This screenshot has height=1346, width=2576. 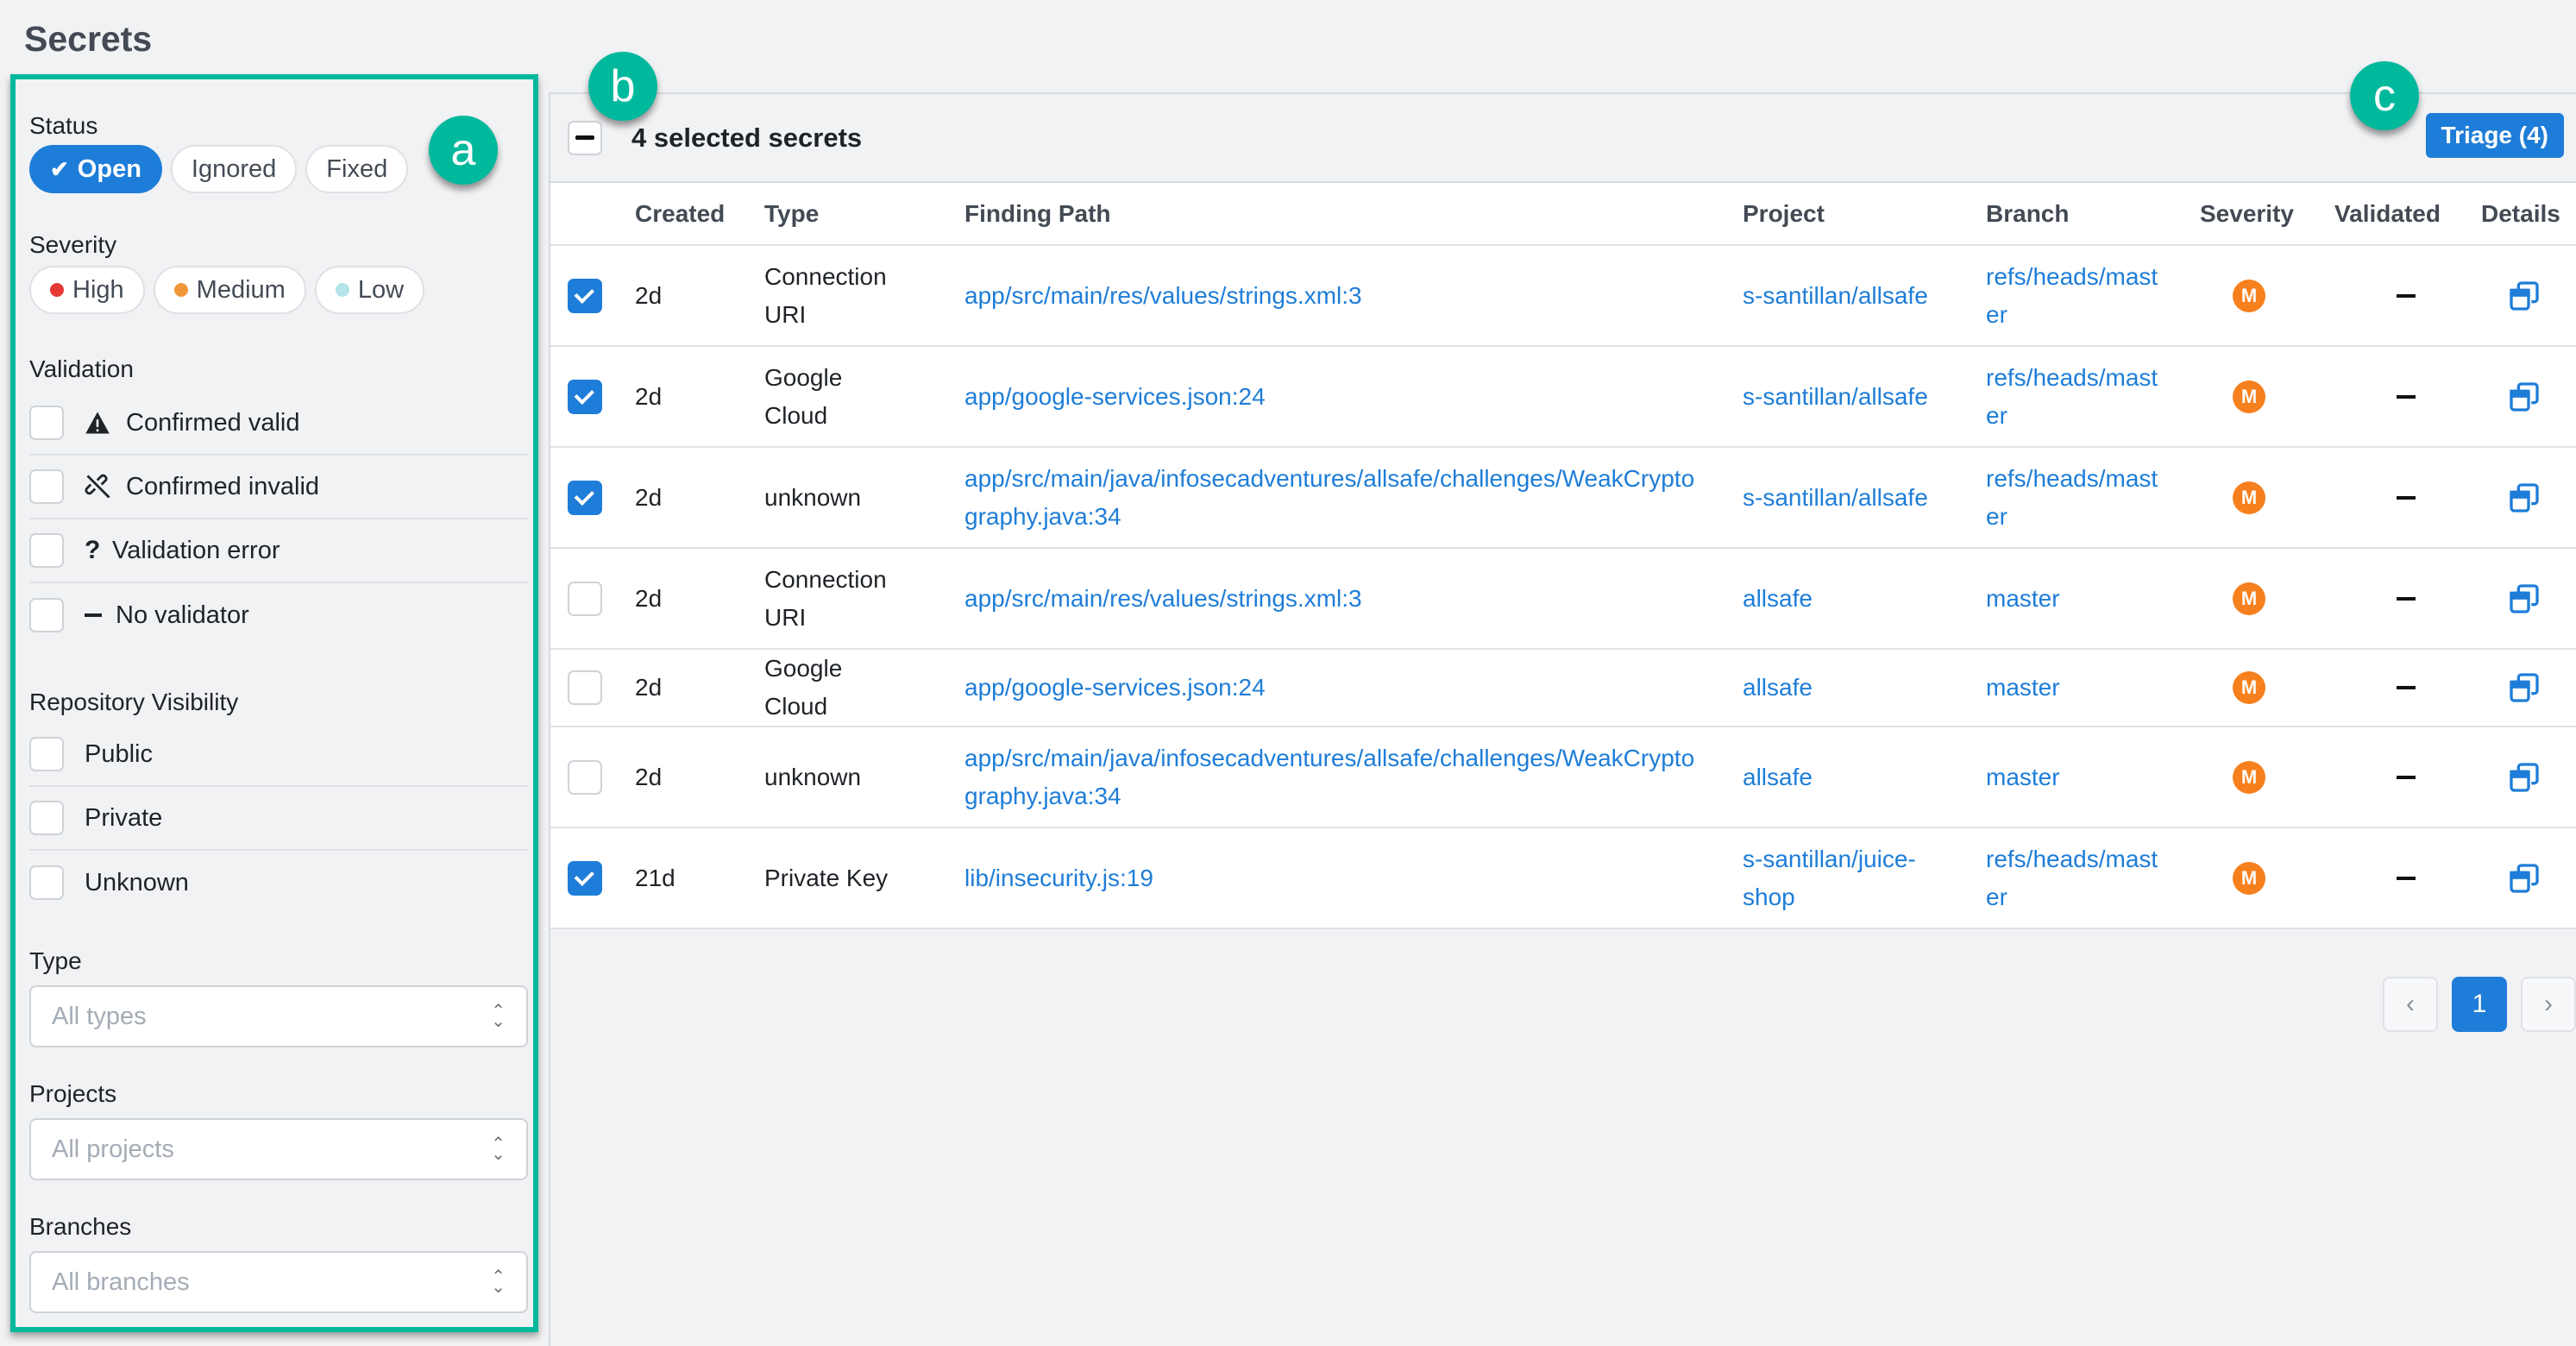 What do you see at coordinates (2494, 136) in the screenshot?
I see `triage-button: Triage (4)` at bounding box center [2494, 136].